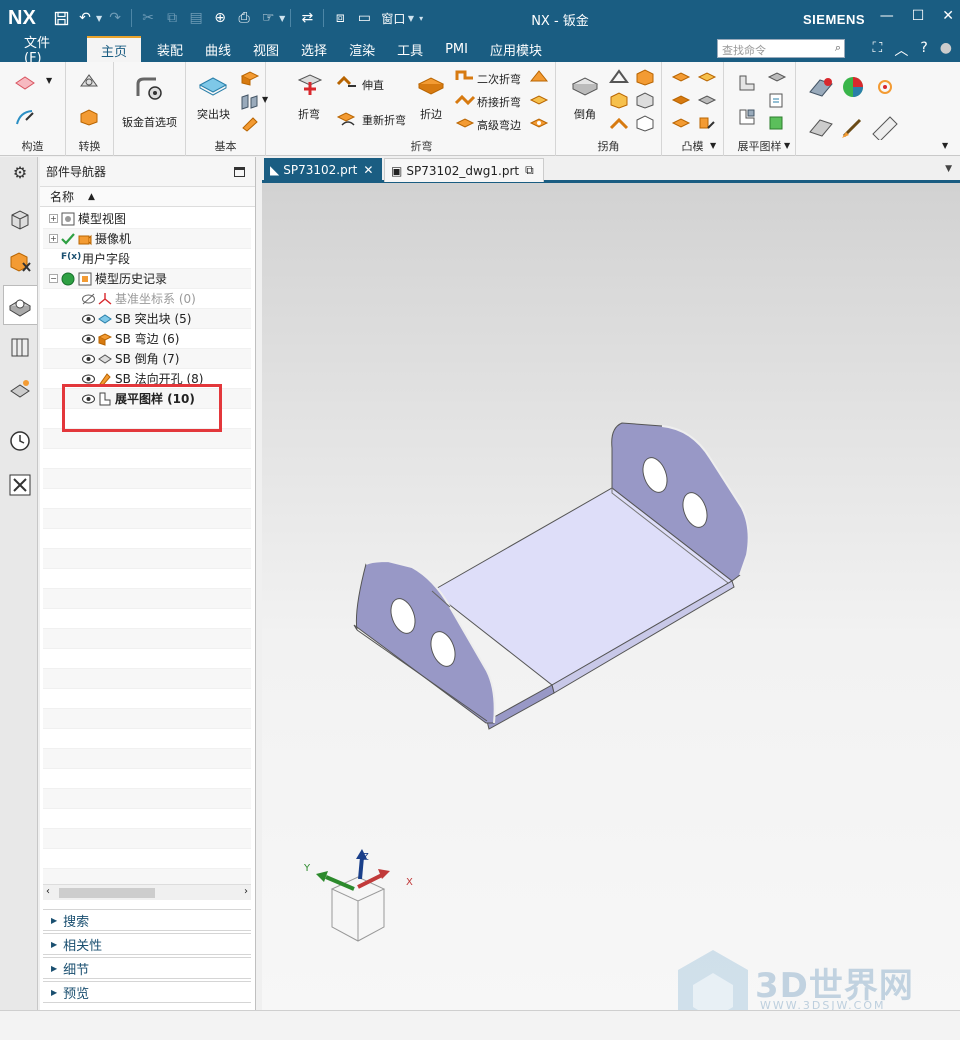  What do you see at coordinates (147, 319) in the screenshot?
I see `tree-row-tab: SB 突出块 (5)` at bounding box center [147, 319].